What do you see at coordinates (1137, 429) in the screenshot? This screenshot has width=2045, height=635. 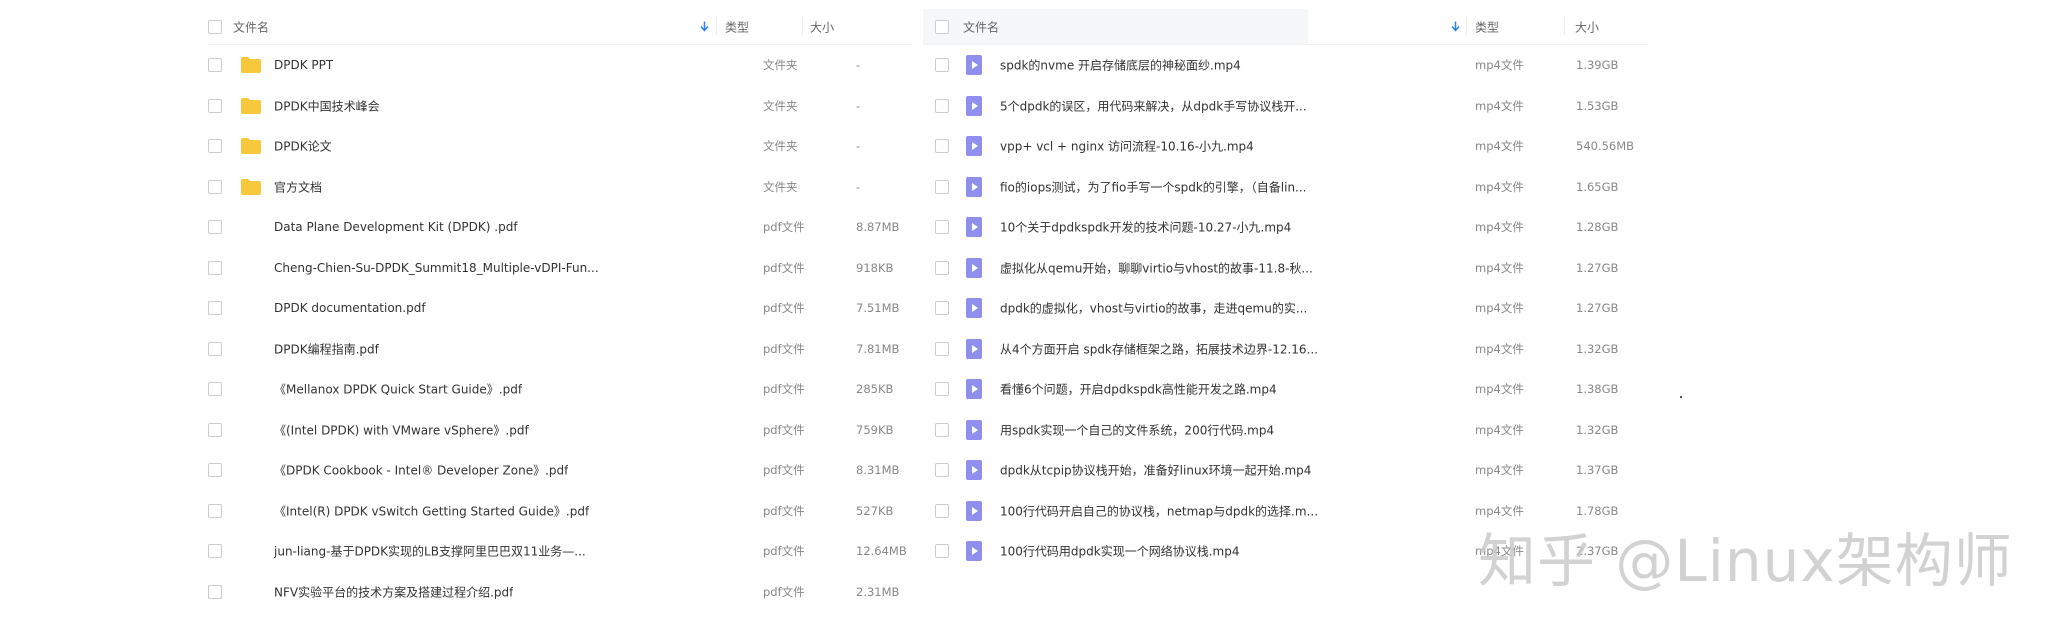 I see `file-name: 用spdk实现一个自己的文件系统，200行代码.mp4` at bounding box center [1137, 429].